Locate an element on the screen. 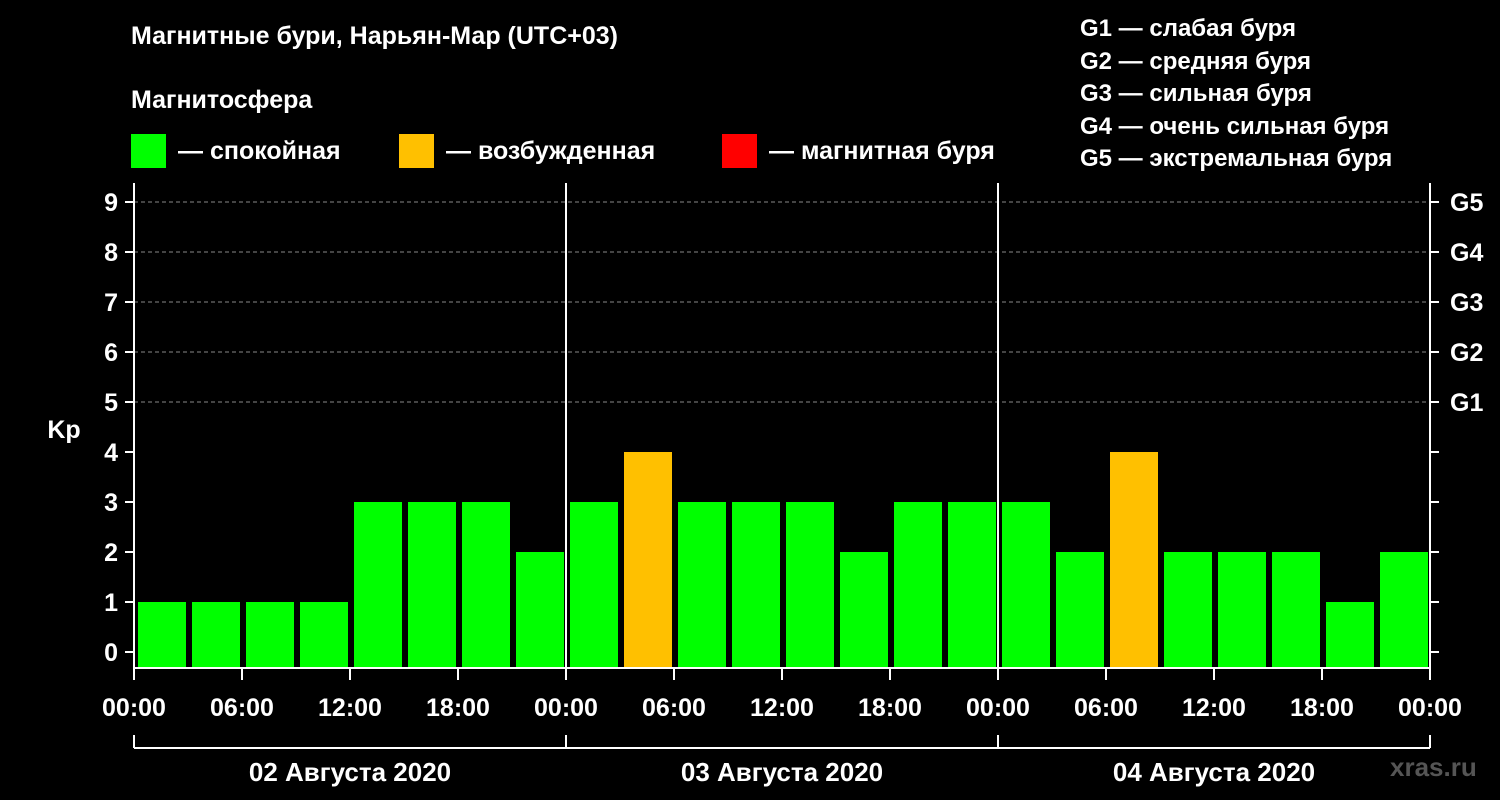 Image resolution: width=1500 pixels, height=800 pixels. day-label: 04 Августа 2020 is located at coordinates (1214, 772).